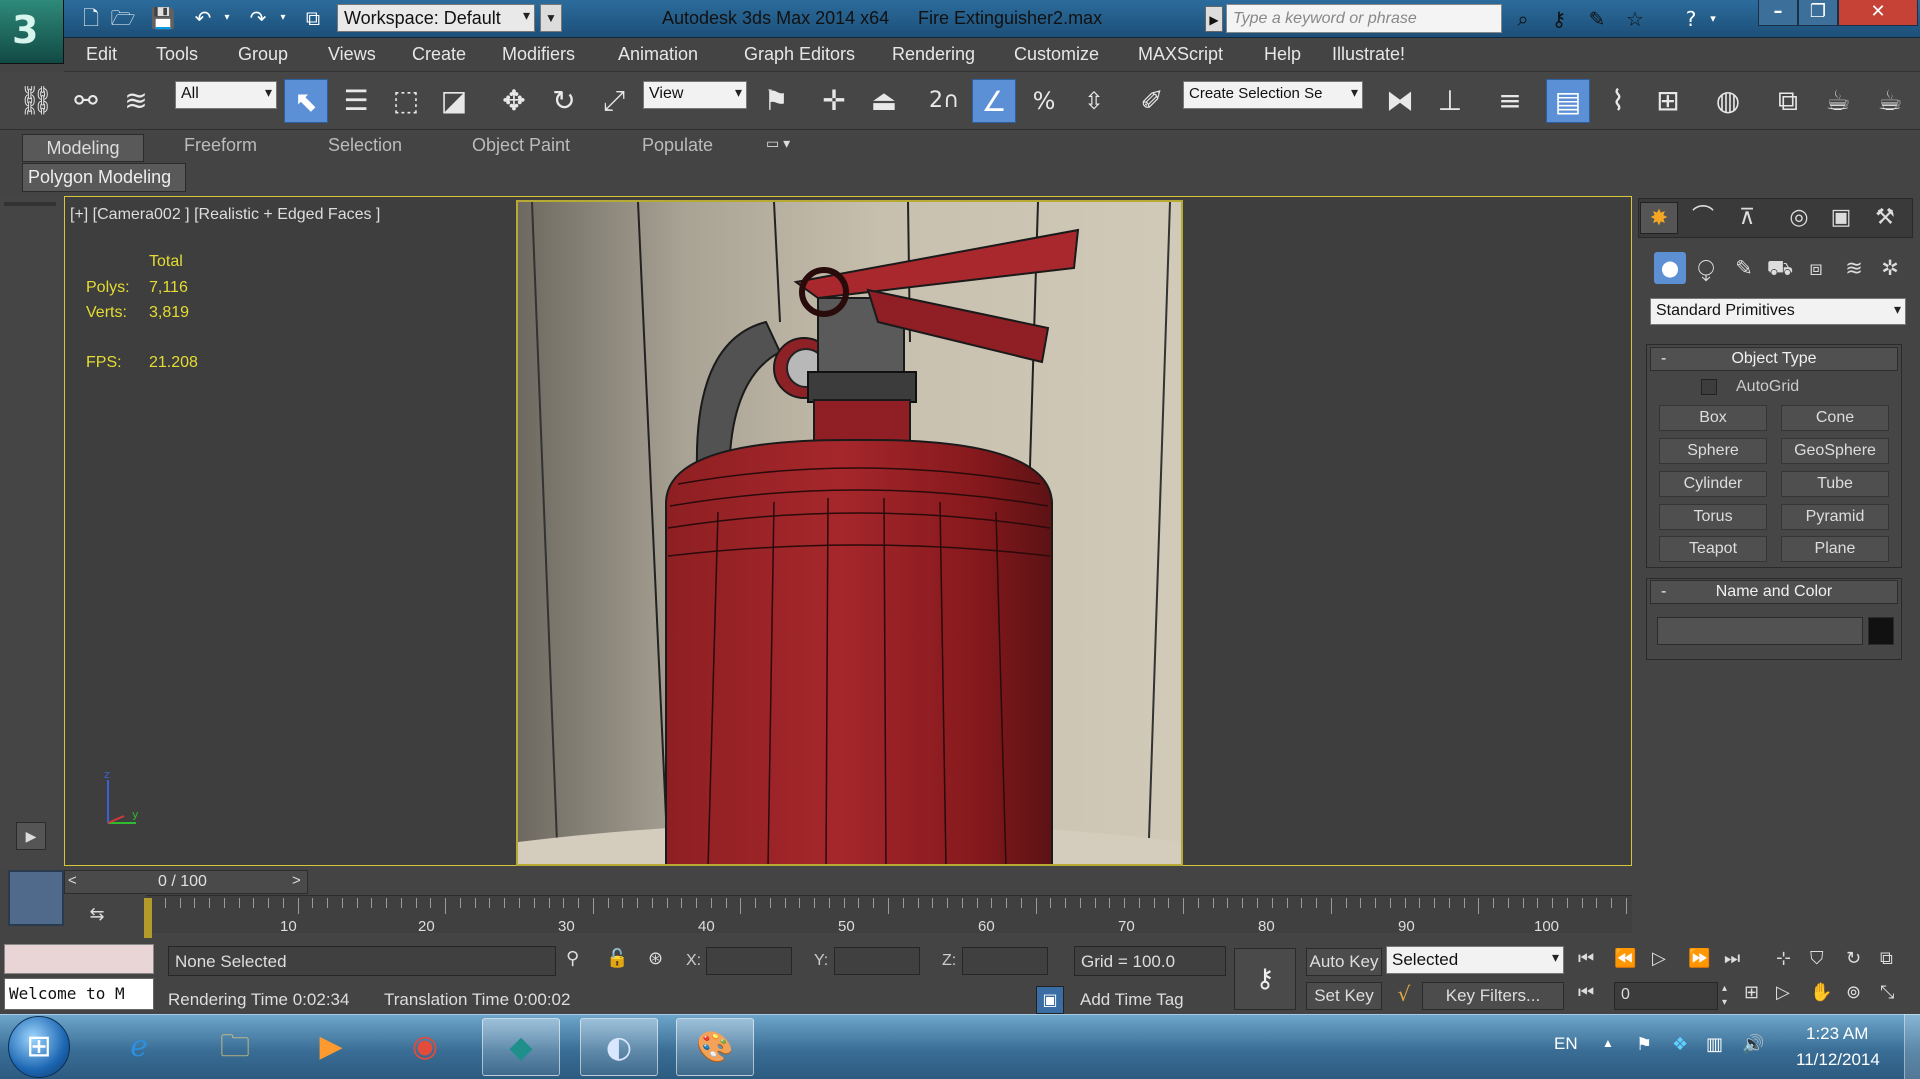 The width and height of the screenshot is (1920, 1079). I want to click on expand-play-icon: ▶, so click(31, 836).